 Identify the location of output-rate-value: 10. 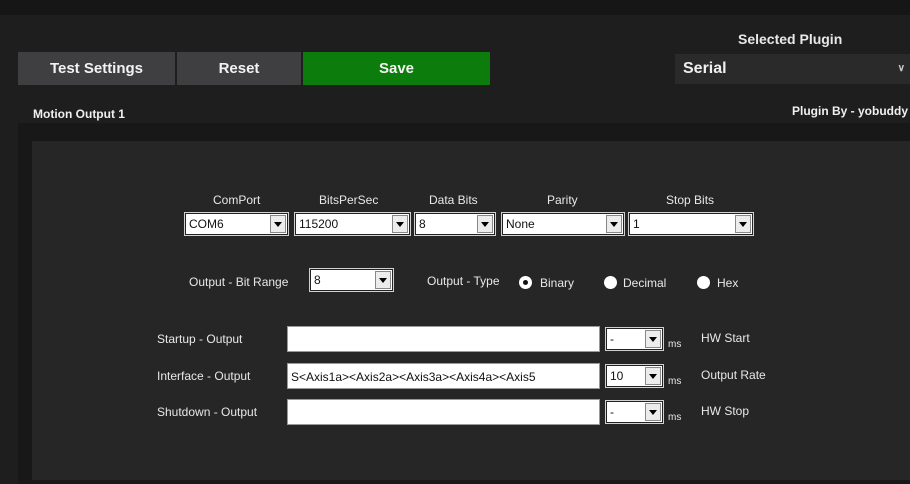
(617, 376).